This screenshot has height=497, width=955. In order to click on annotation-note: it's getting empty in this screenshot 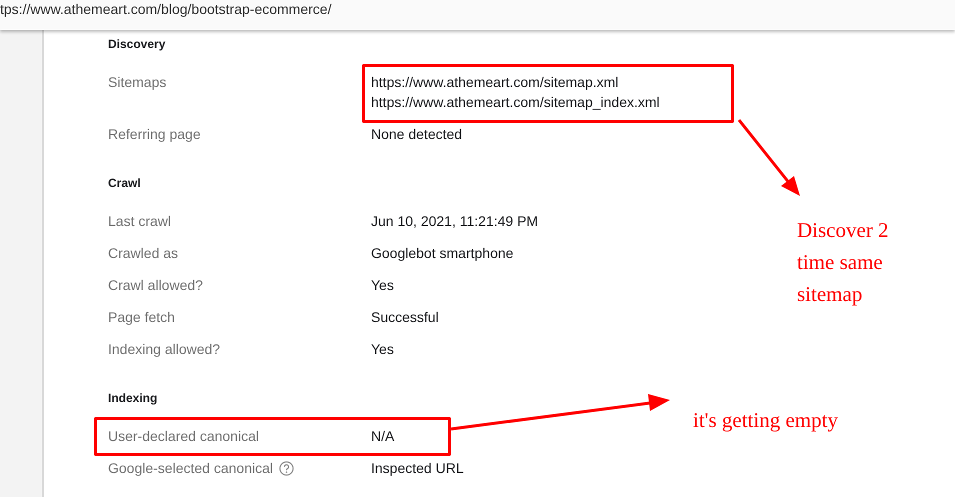, I will do `click(766, 420)`.